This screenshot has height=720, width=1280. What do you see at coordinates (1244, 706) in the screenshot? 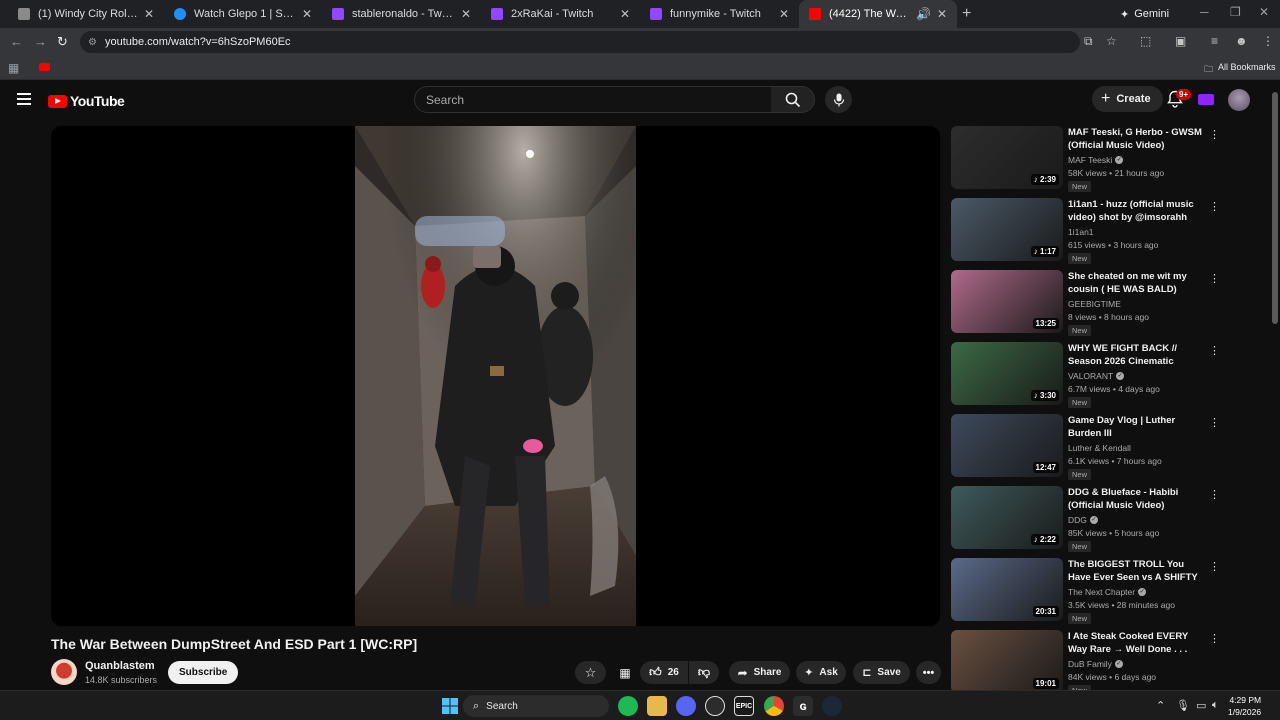
I see `system-clock: 4:29 PM 1/9/2026` at bounding box center [1244, 706].